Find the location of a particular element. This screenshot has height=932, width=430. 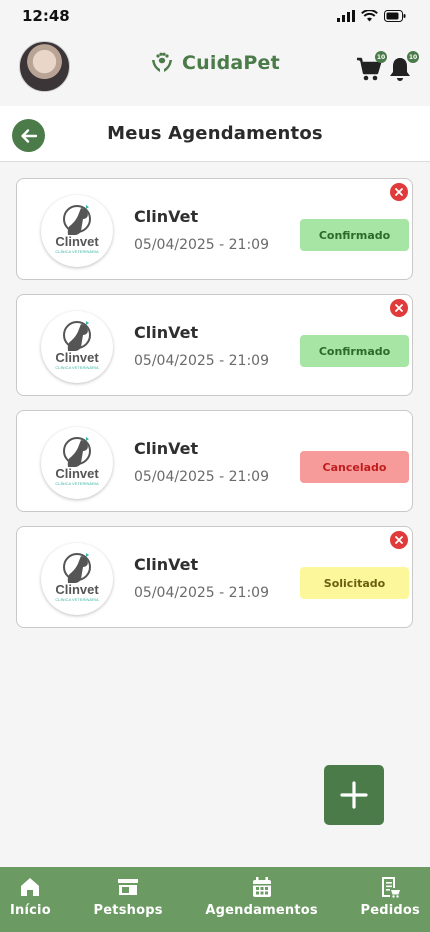

plus-icon is located at coordinates (354, 795).